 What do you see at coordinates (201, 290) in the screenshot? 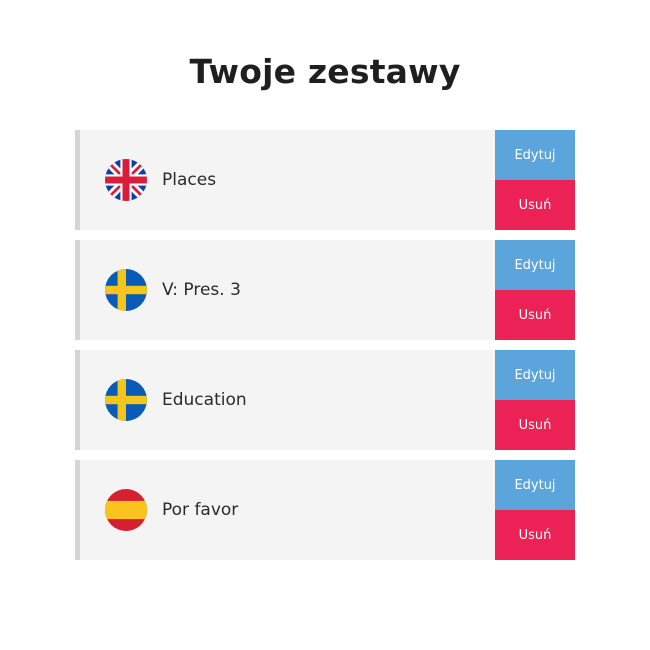
I see `set-name: V: Pres. 3` at bounding box center [201, 290].